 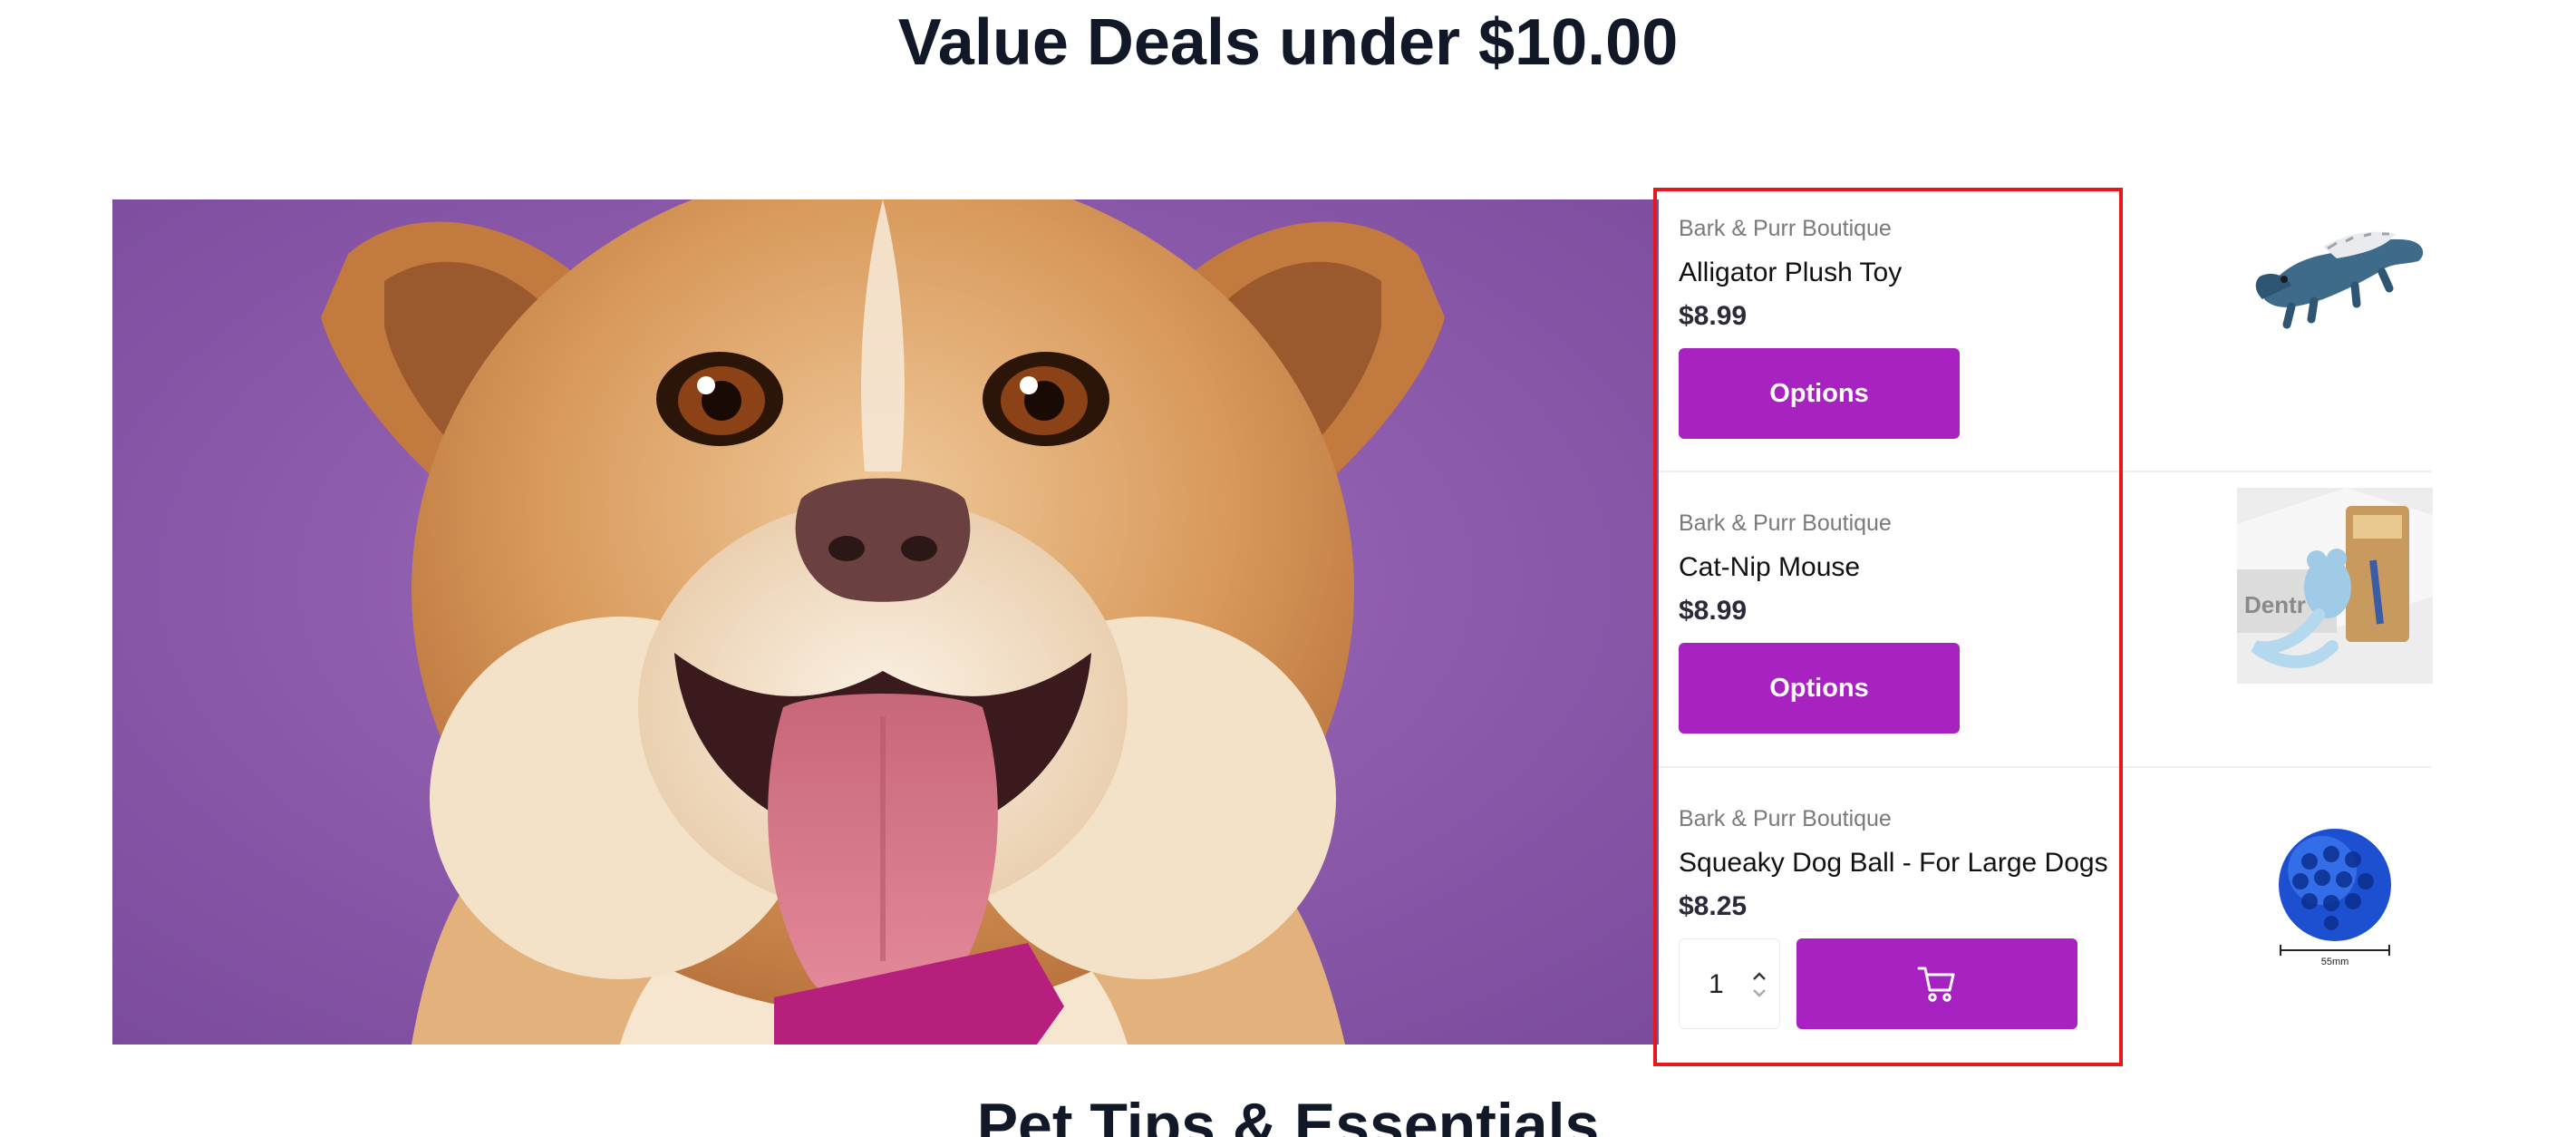 I want to click on product-name: Alligator Plush Toy, so click(x=1790, y=273).